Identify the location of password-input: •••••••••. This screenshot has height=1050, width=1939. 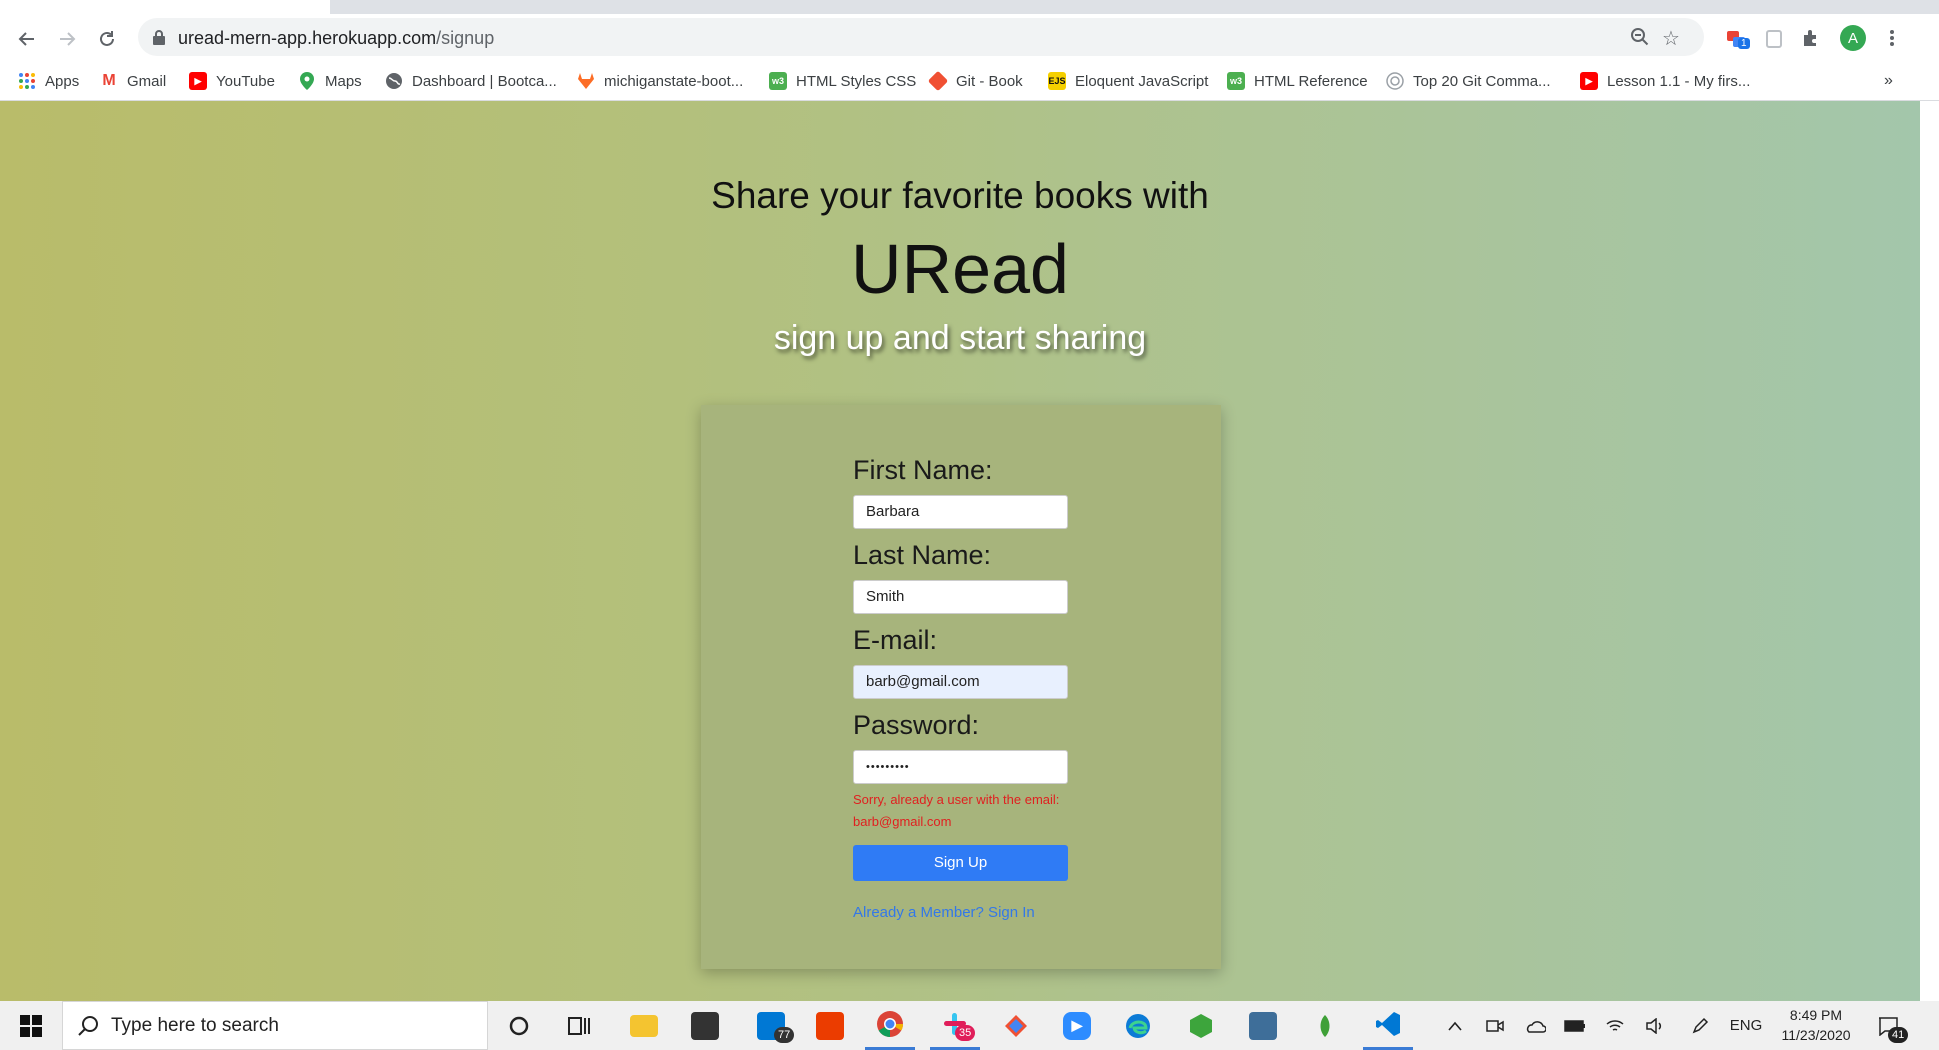
(960, 767).